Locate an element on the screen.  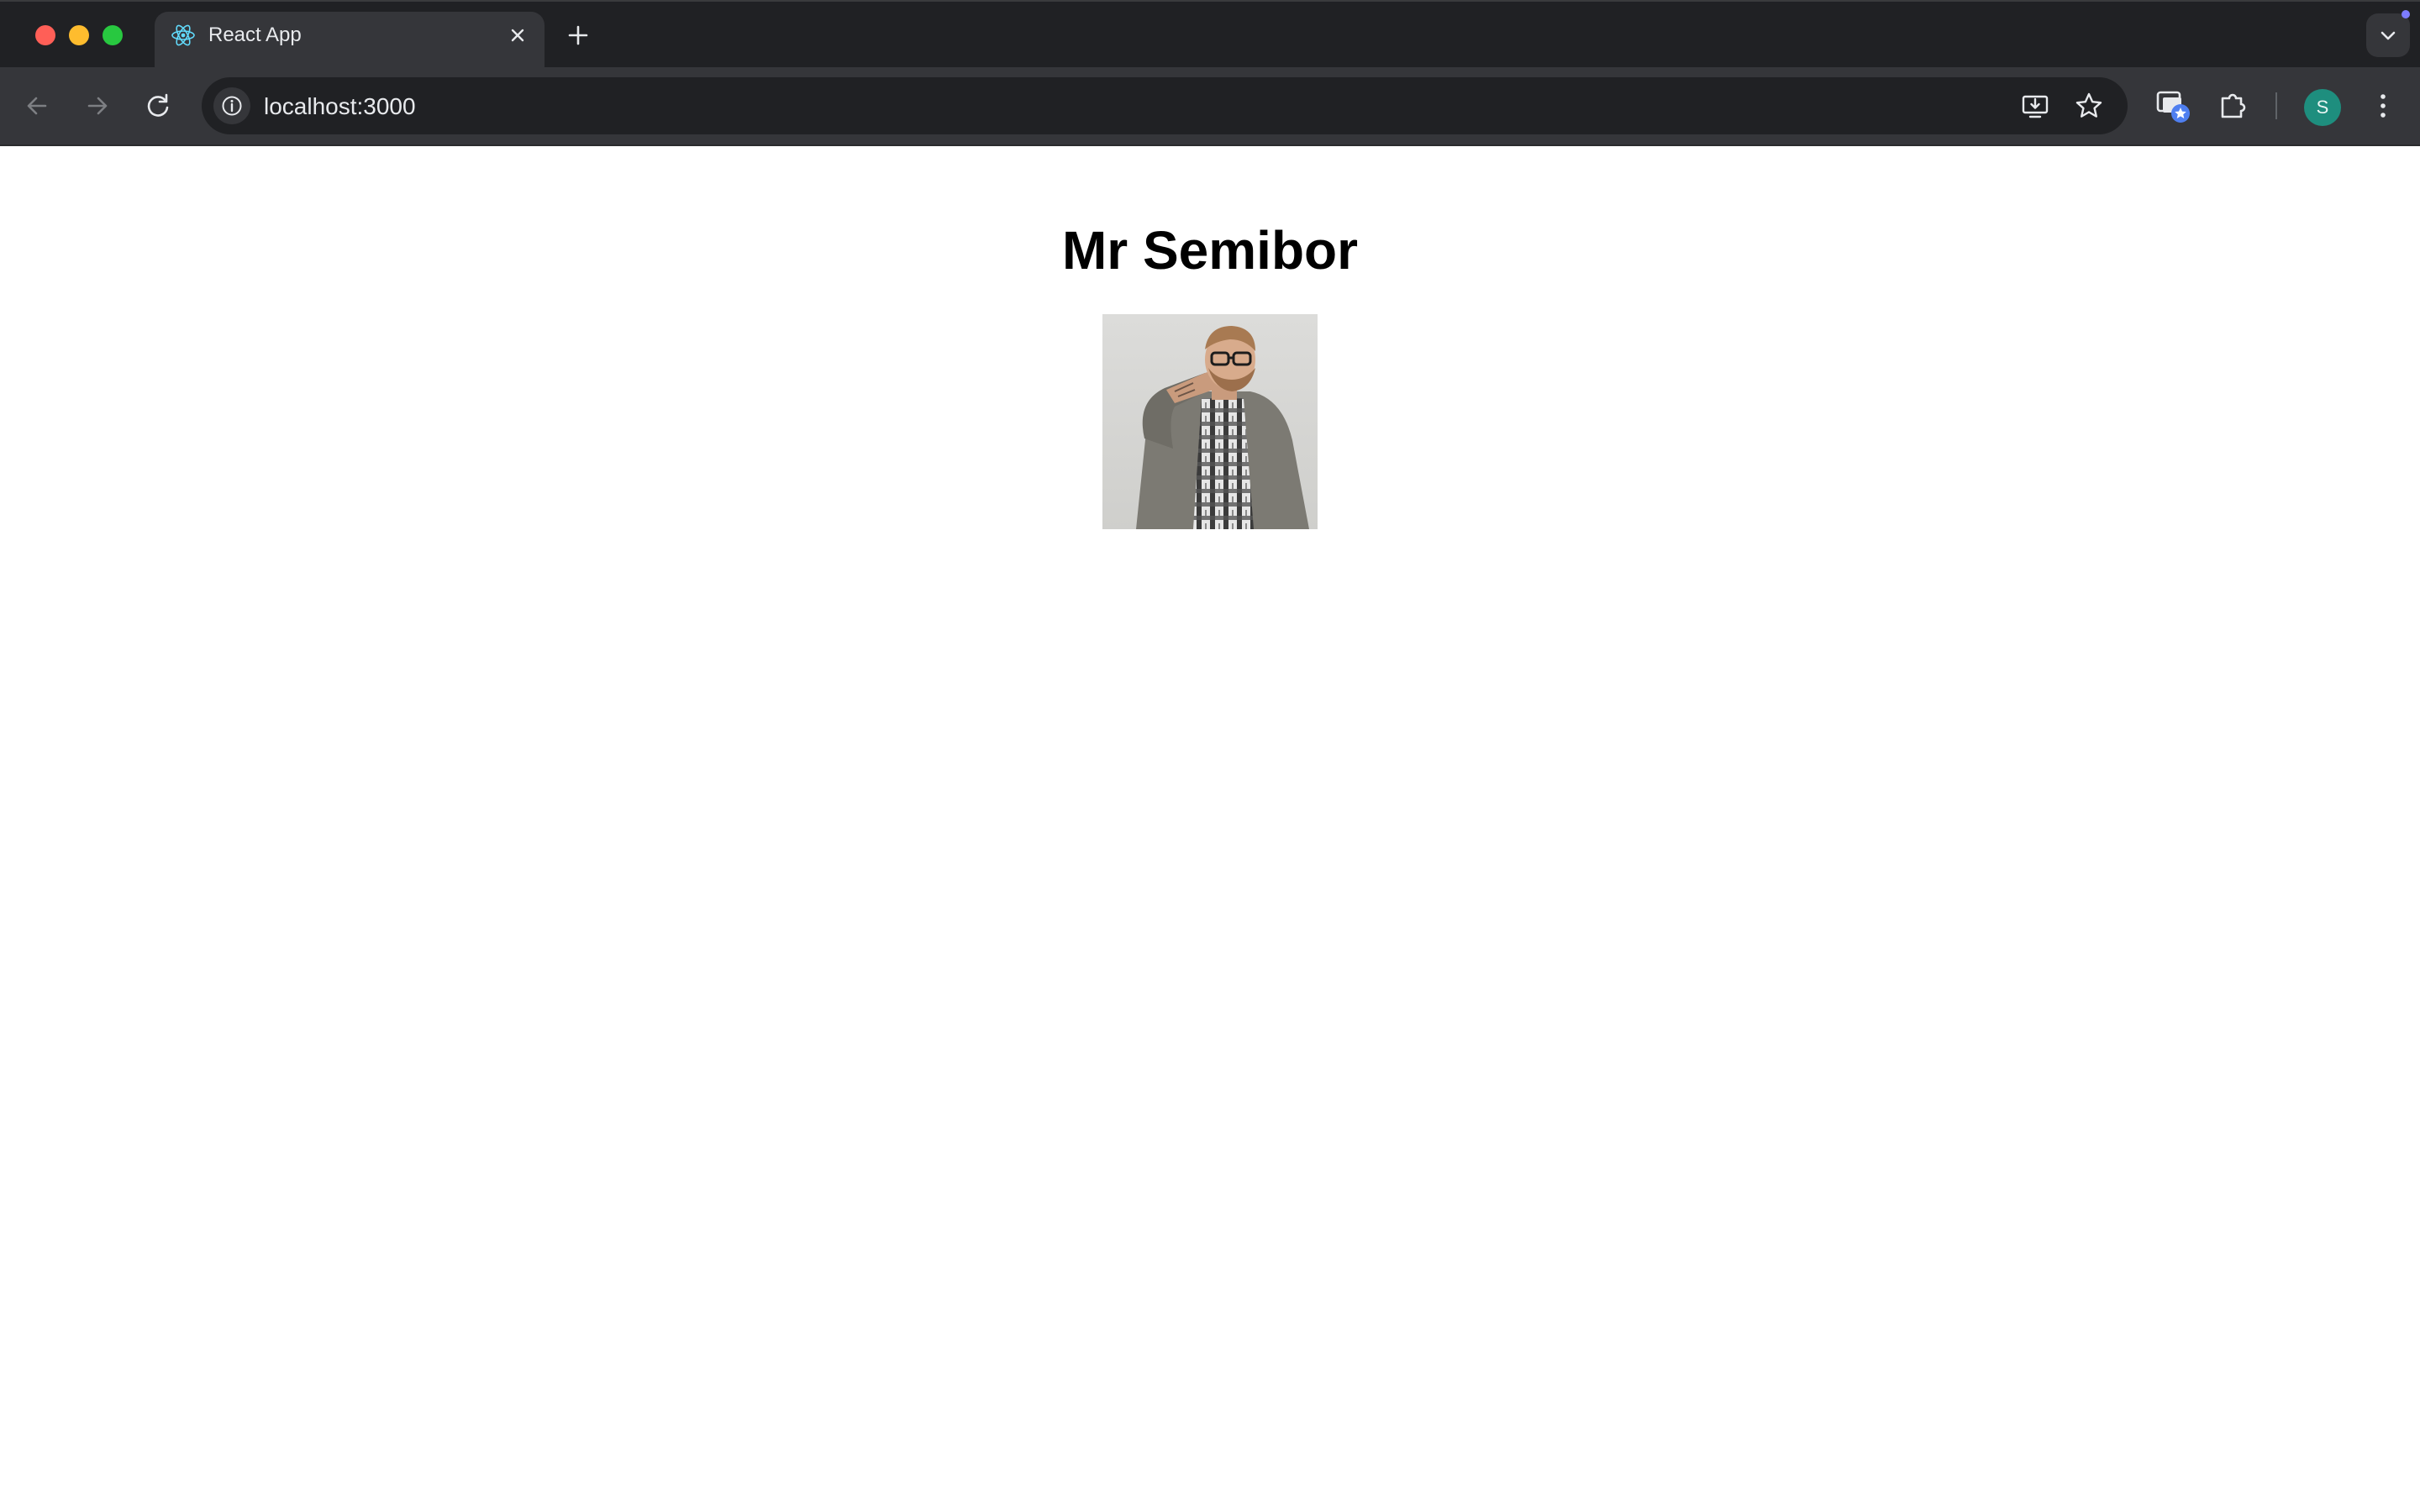
star-icon is located at coordinates (2089, 106).